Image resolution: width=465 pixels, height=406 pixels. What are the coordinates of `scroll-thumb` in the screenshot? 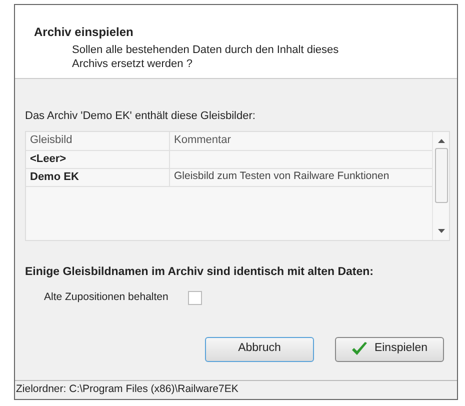 It's located at (441, 175).